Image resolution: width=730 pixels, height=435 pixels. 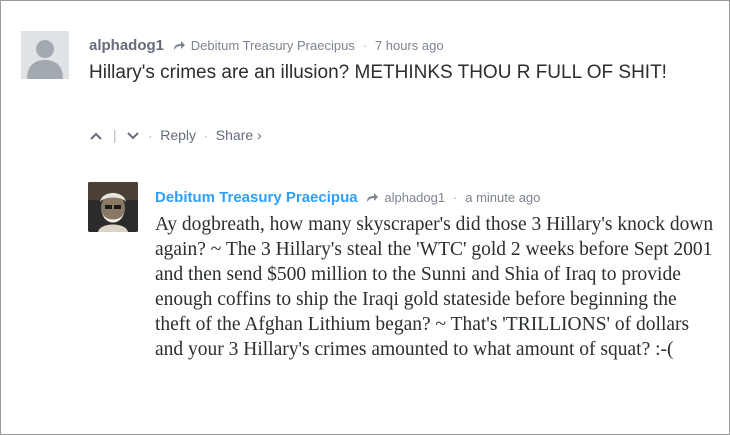 What do you see at coordinates (113, 207) in the screenshot?
I see `user-photo-avatar` at bounding box center [113, 207].